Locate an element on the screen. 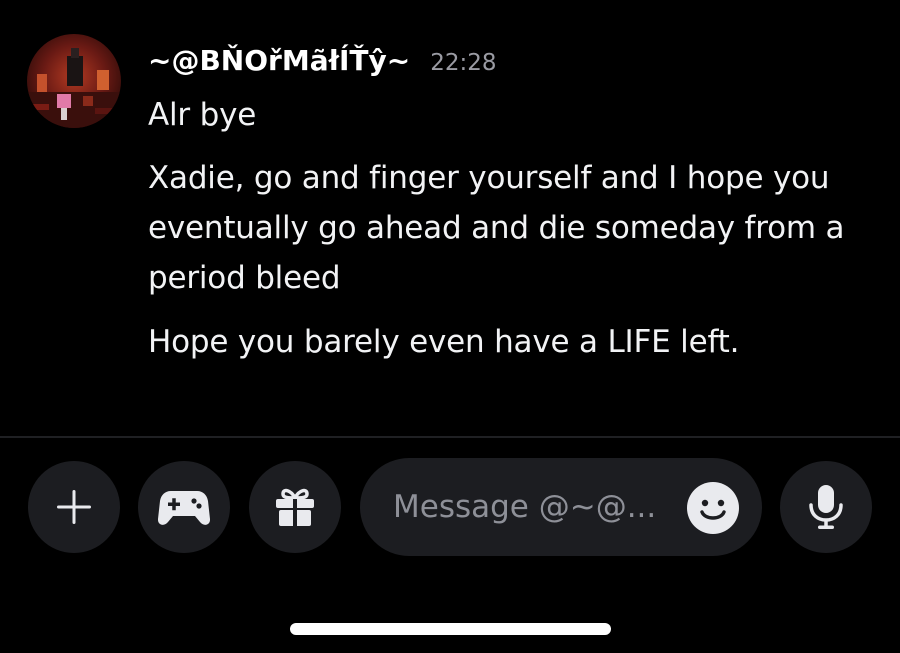 The image size is (900, 653). emoji-button is located at coordinates (713, 508).